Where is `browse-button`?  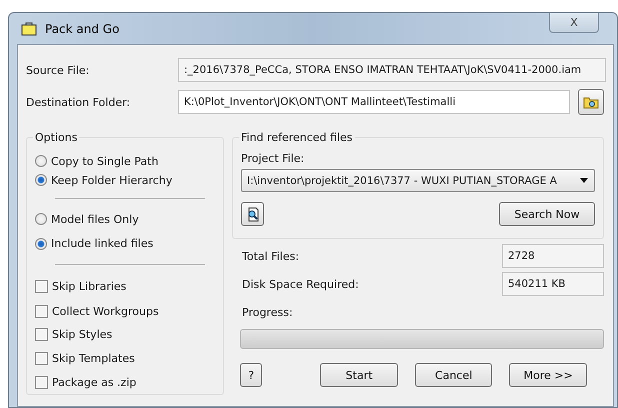
browse-button is located at coordinates (591, 102).